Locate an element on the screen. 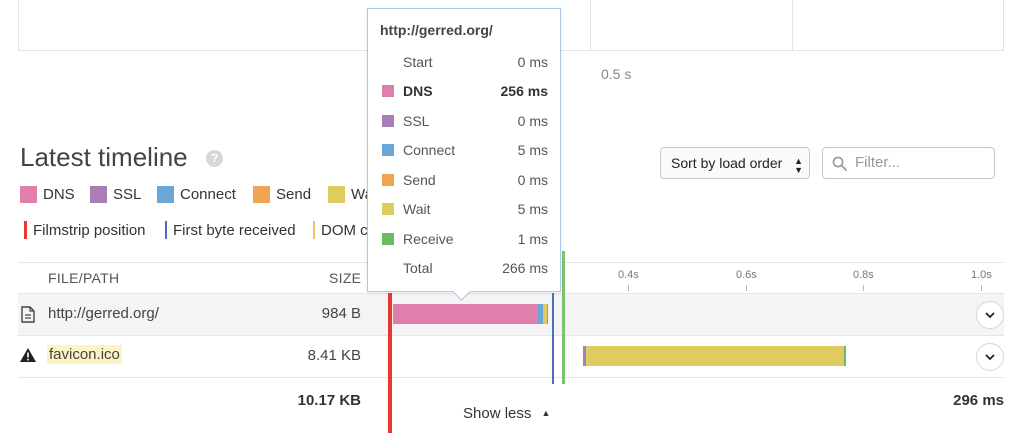  tooltip-row-start: Start 0 ms is located at coordinates (464, 62).